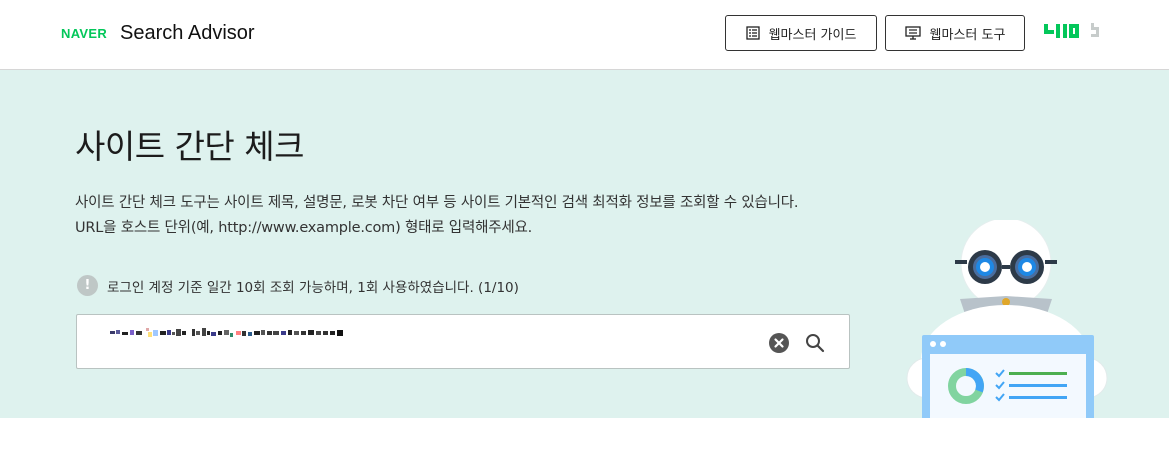  I want to click on webmaster-tools-label: 웹마스터 도구, so click(967, 35).